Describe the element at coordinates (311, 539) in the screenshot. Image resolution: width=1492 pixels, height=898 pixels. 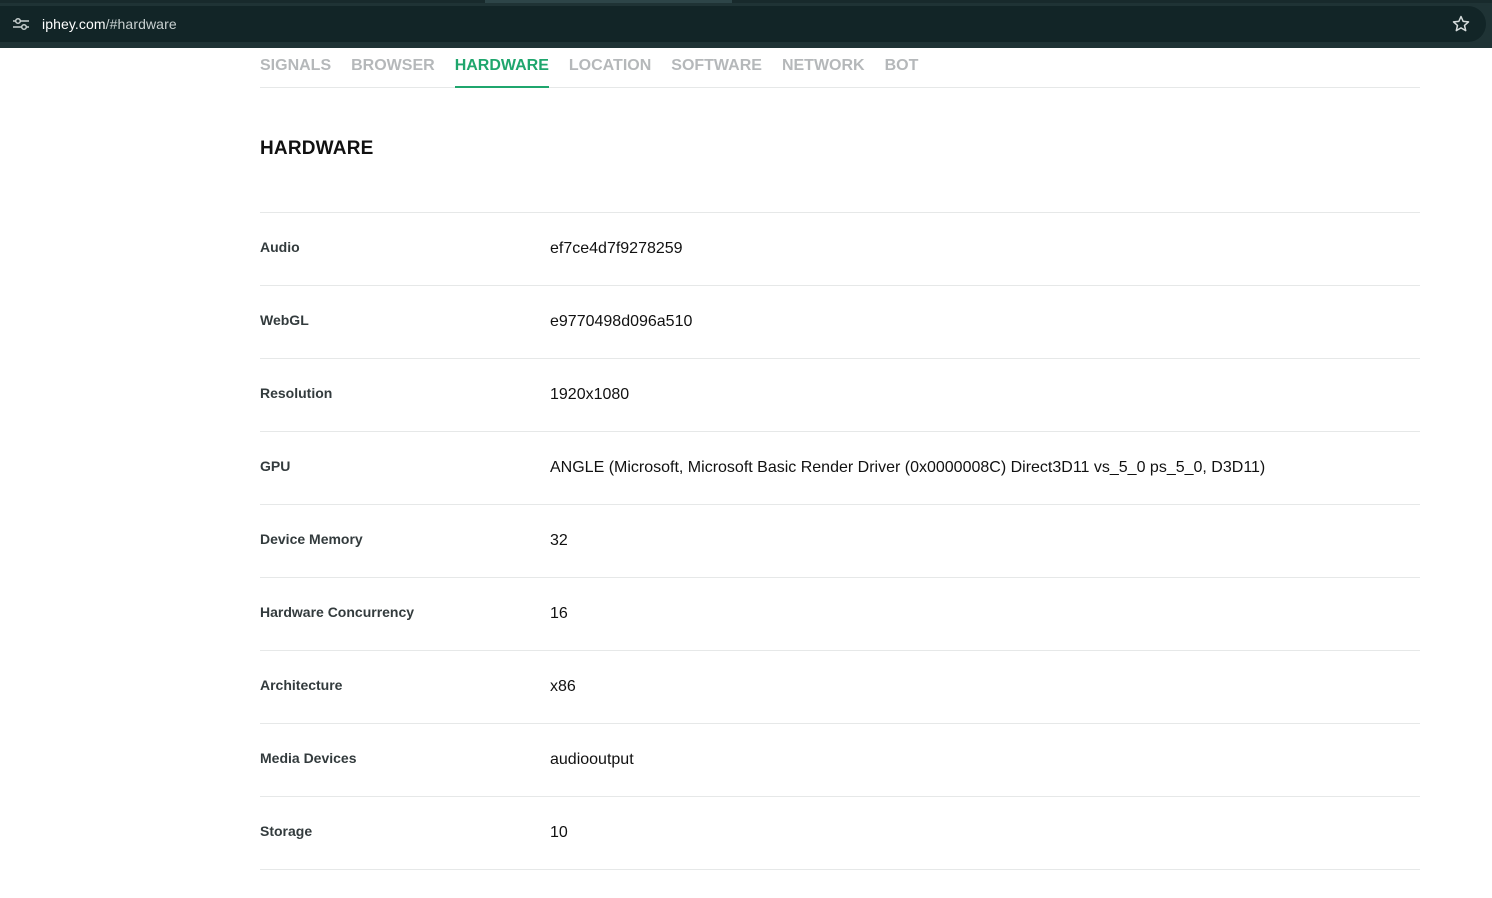
I see `row-label: Device Memory` at that location.